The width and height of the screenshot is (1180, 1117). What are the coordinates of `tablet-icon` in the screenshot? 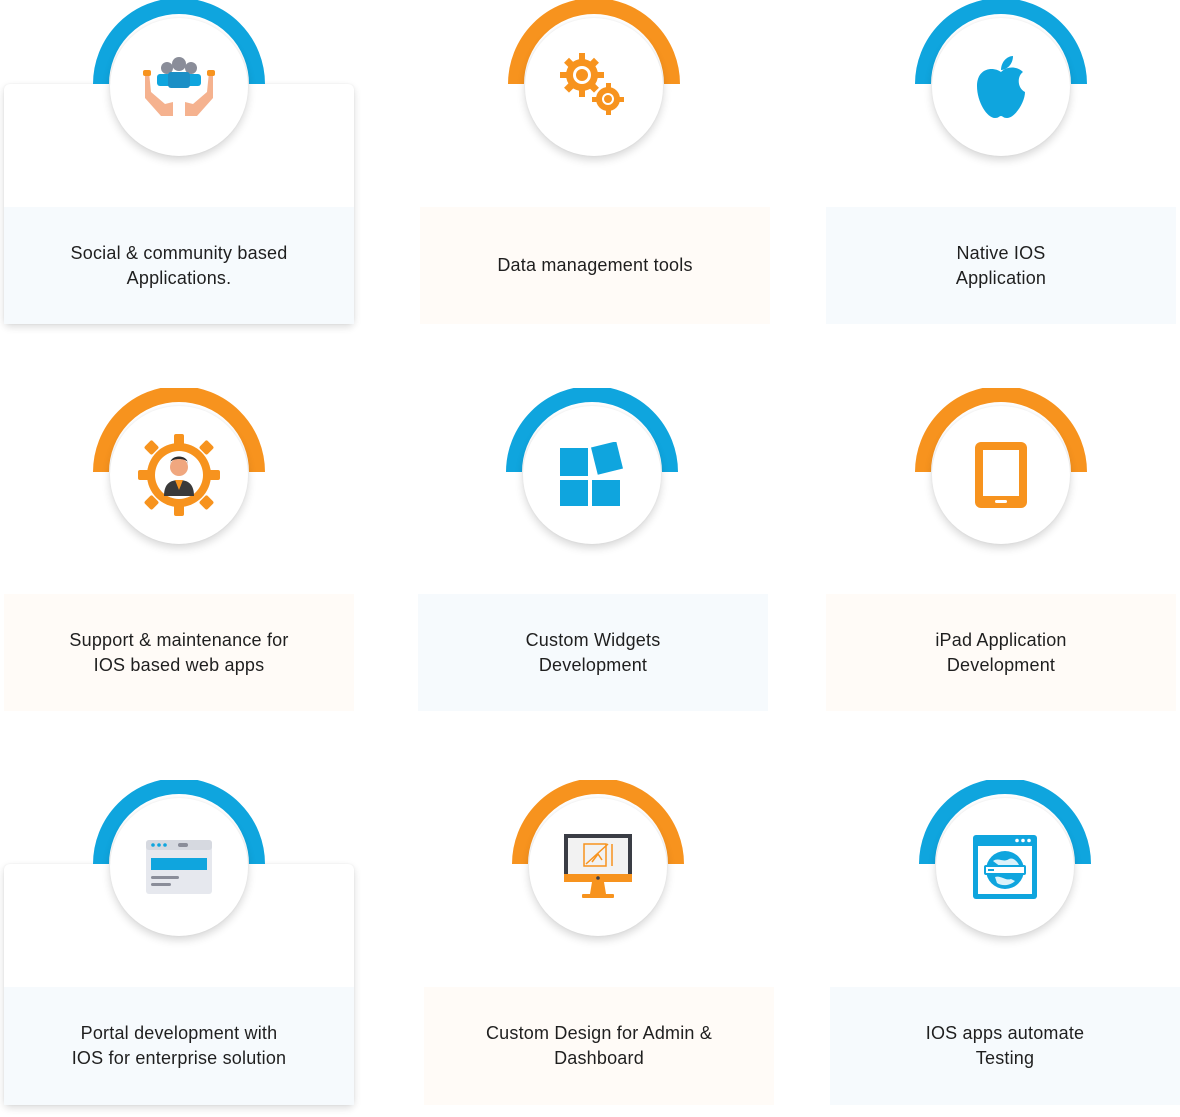 It's located at (1001, 475).